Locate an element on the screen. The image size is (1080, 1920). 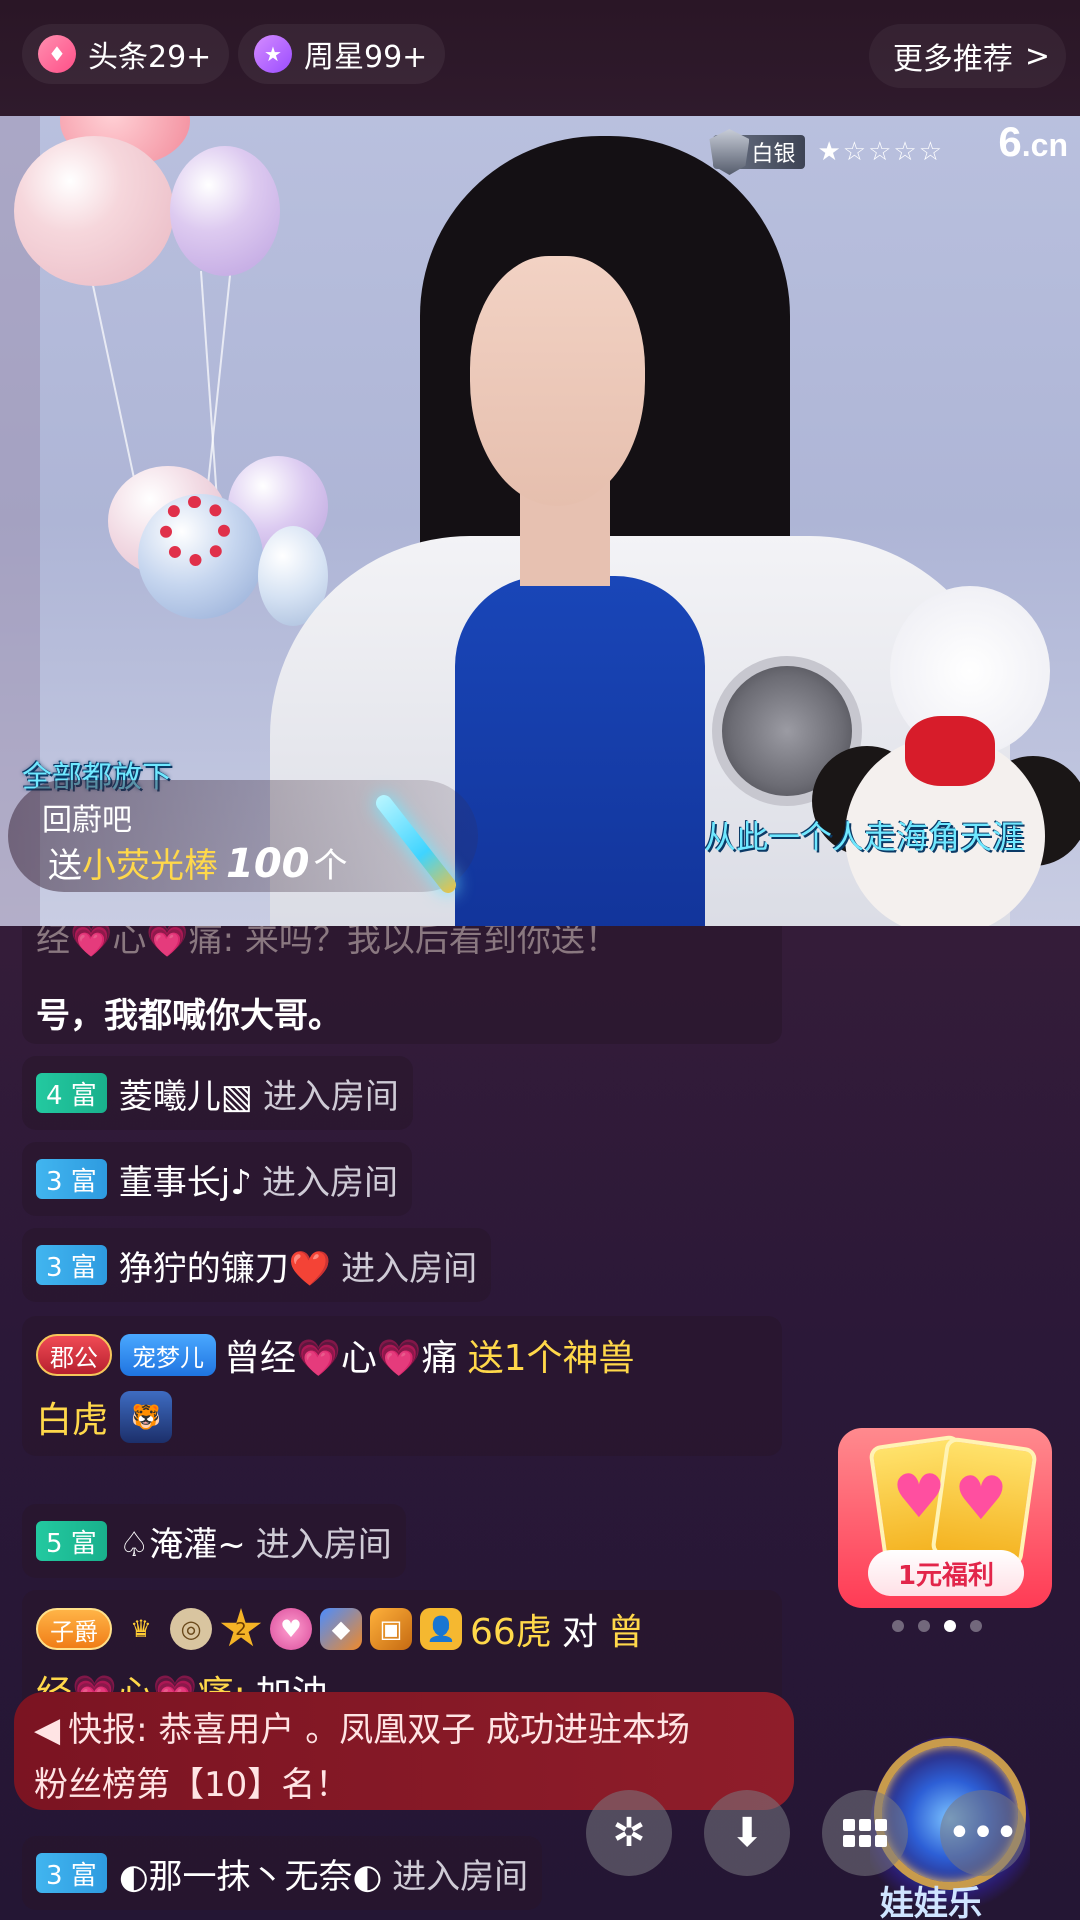
site-logo: 6.cn is located at coordinates (1033, 142).